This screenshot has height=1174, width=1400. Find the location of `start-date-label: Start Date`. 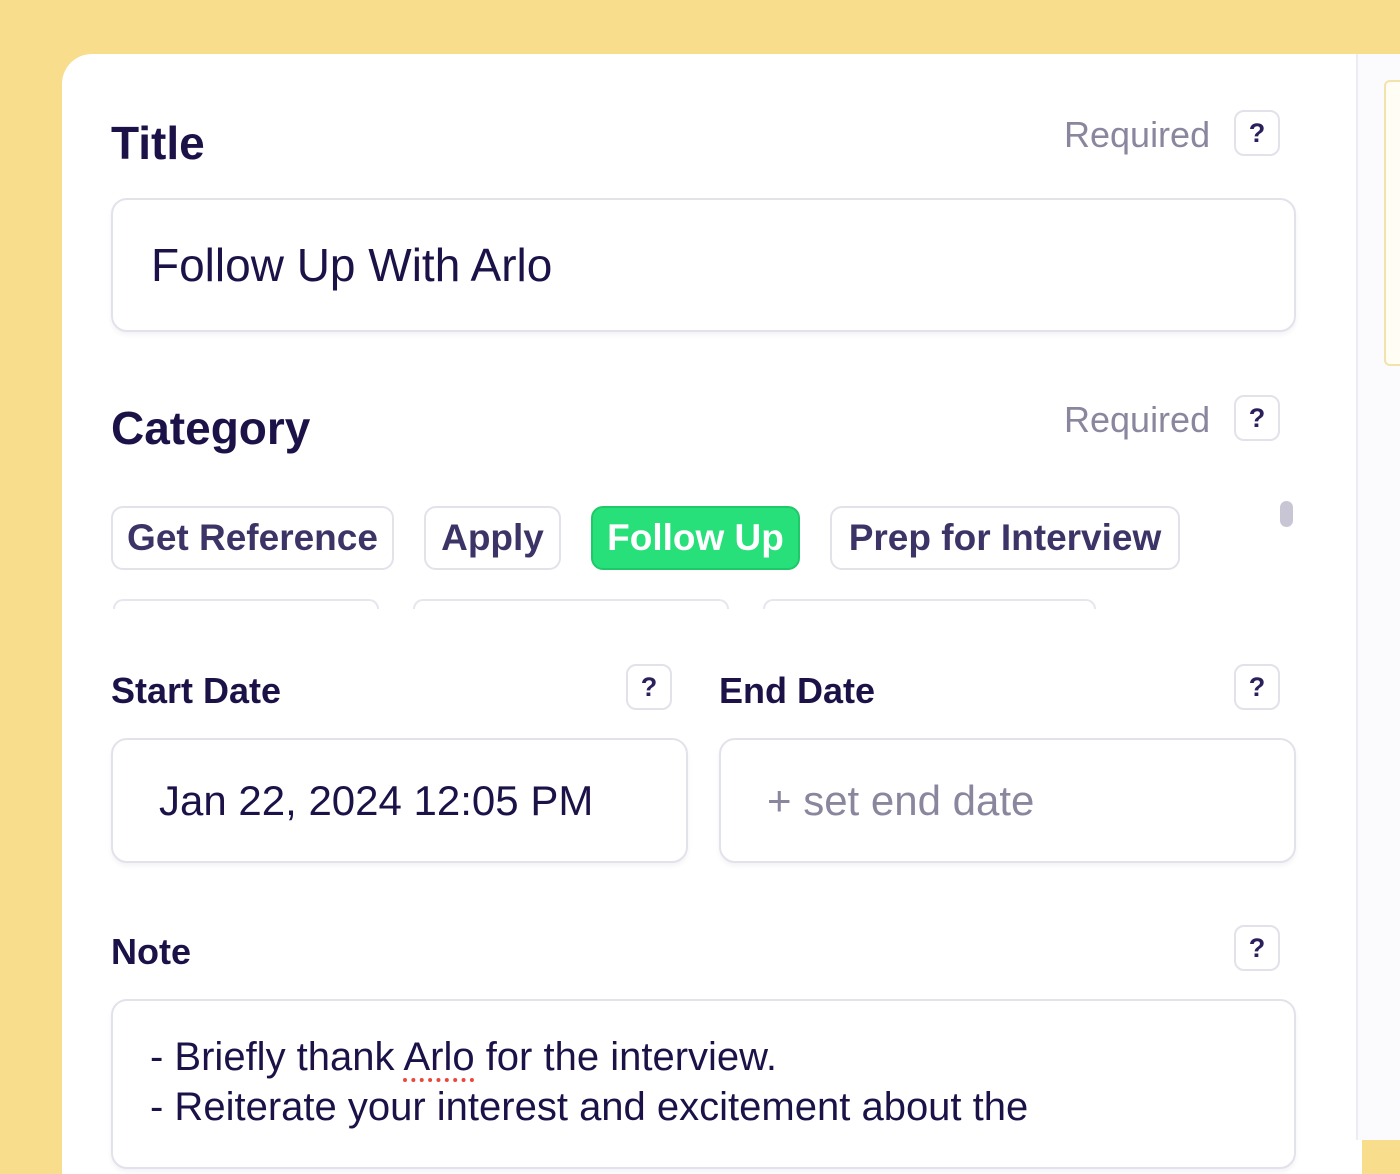

start-date-label: Start Date is located at coordinates (196, 690).